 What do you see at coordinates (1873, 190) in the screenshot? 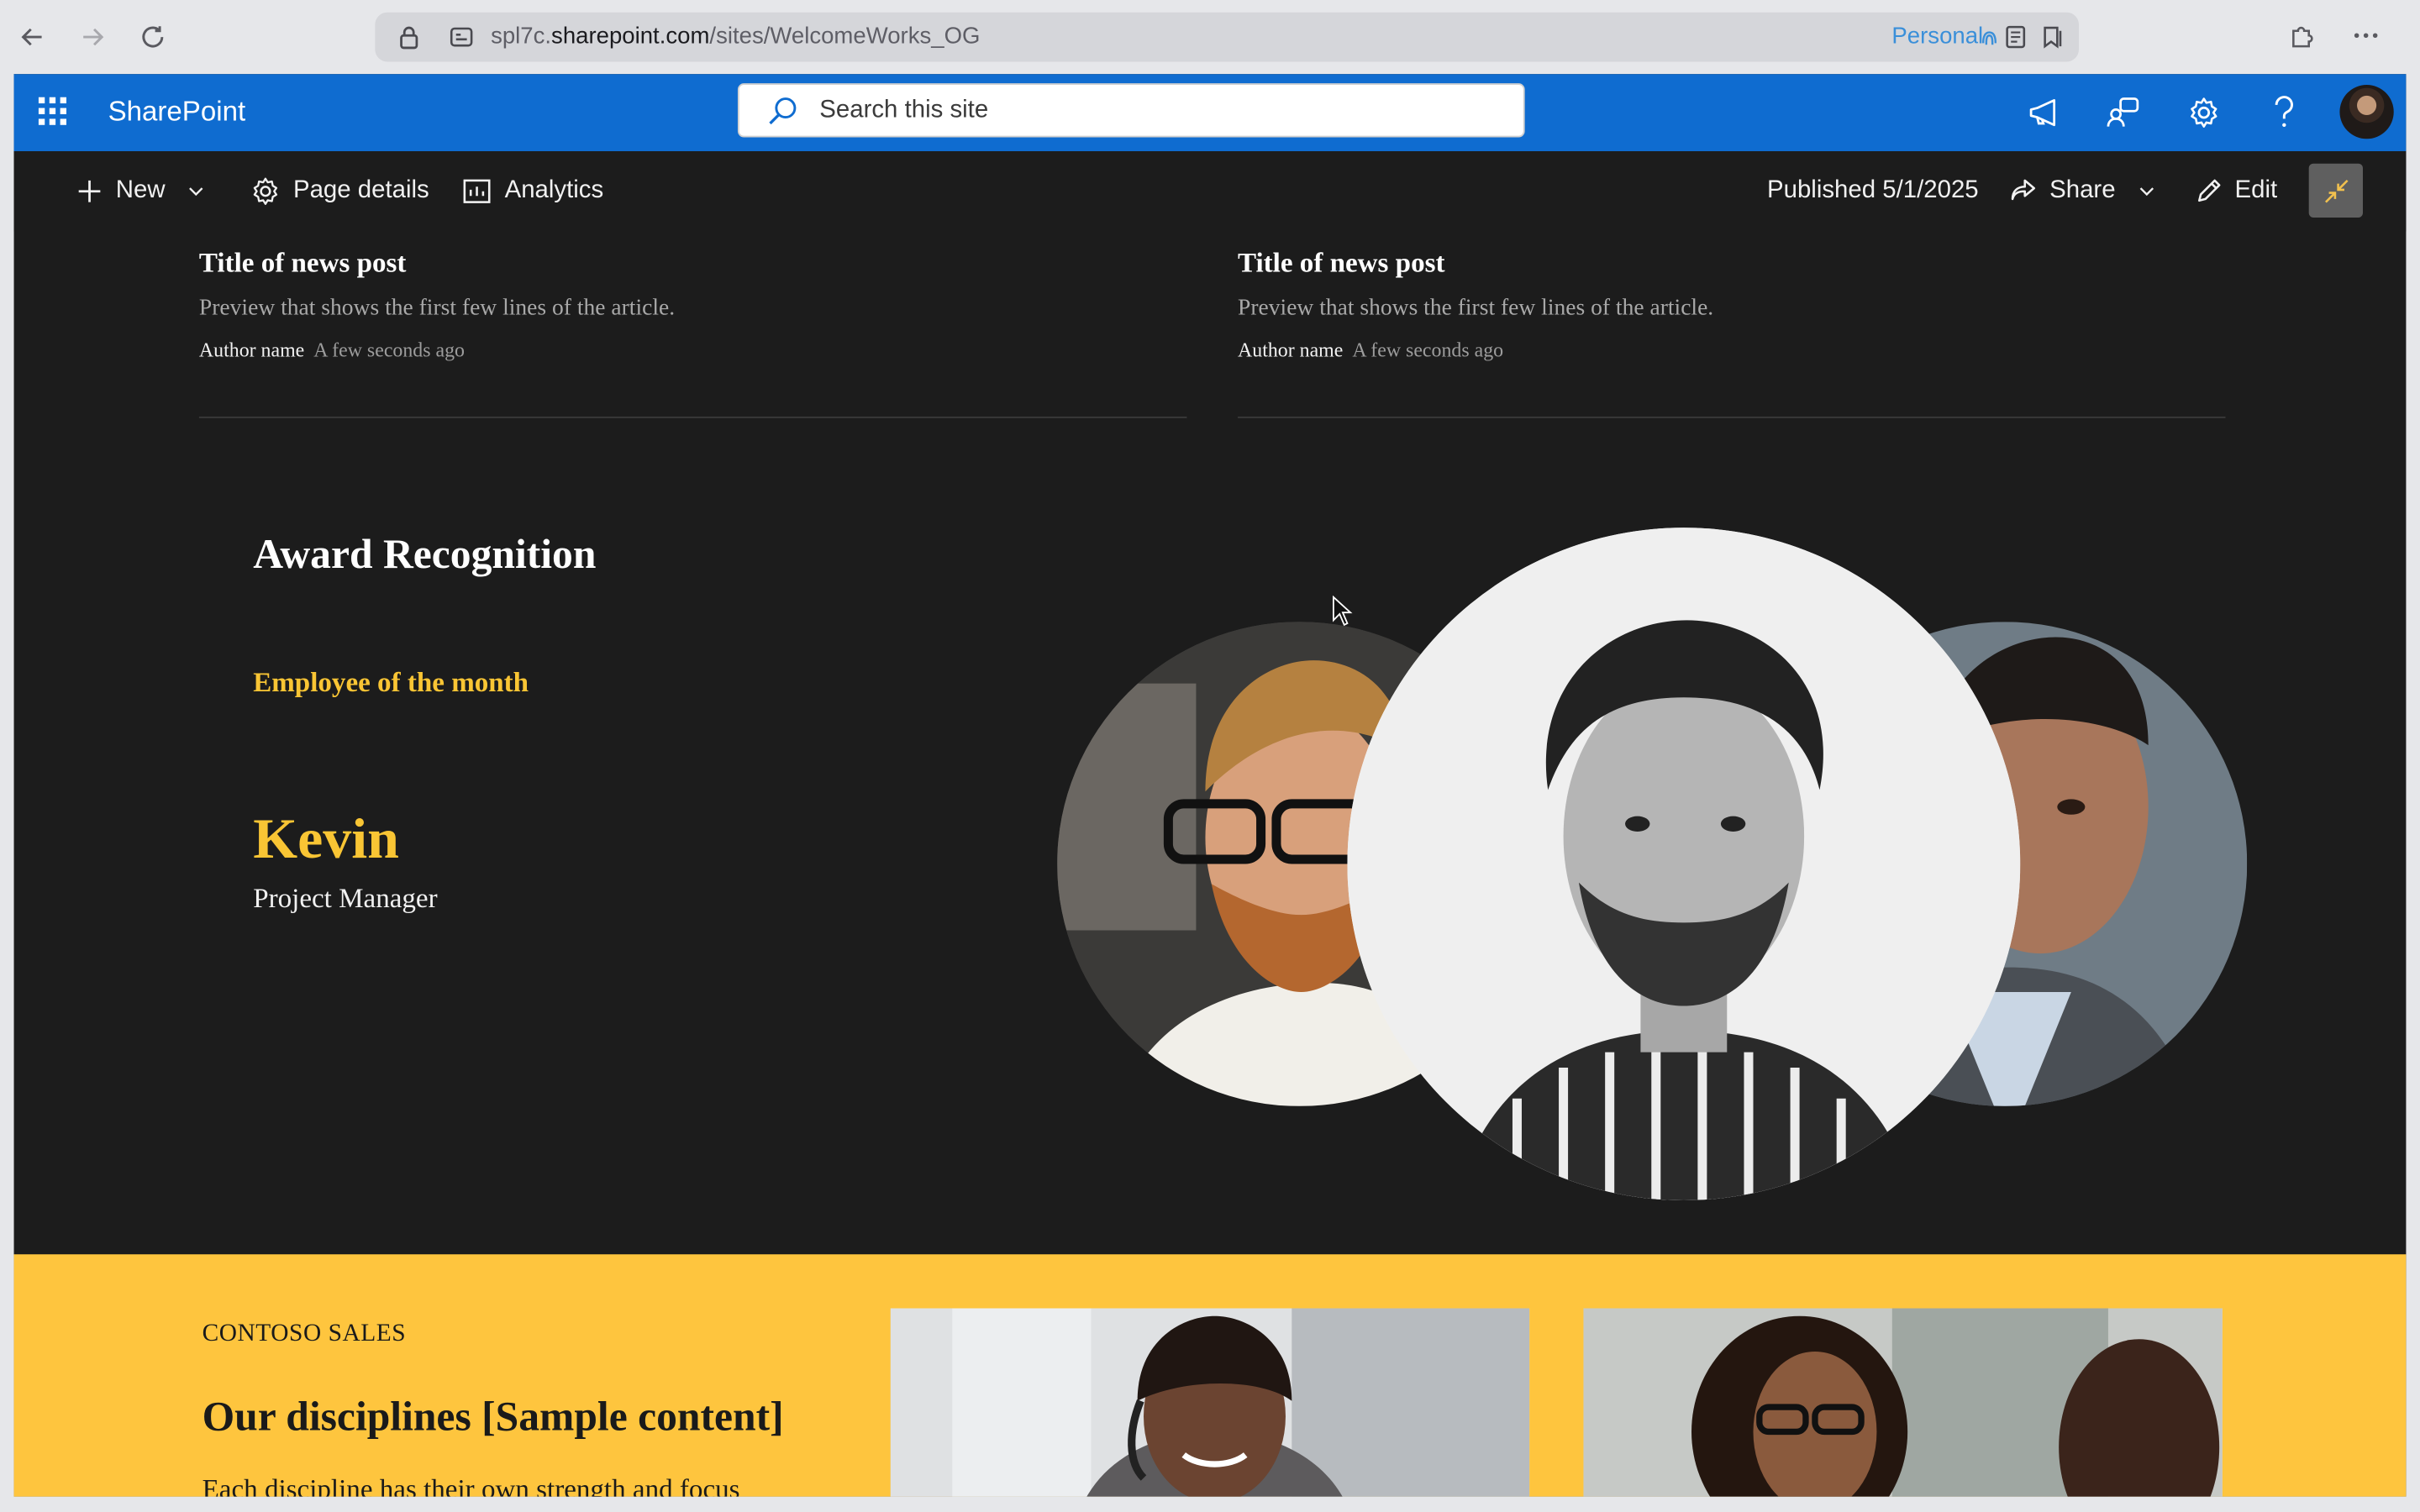
I see `published-status: Published 5/1/2025` at bounding box center [1873, 190].